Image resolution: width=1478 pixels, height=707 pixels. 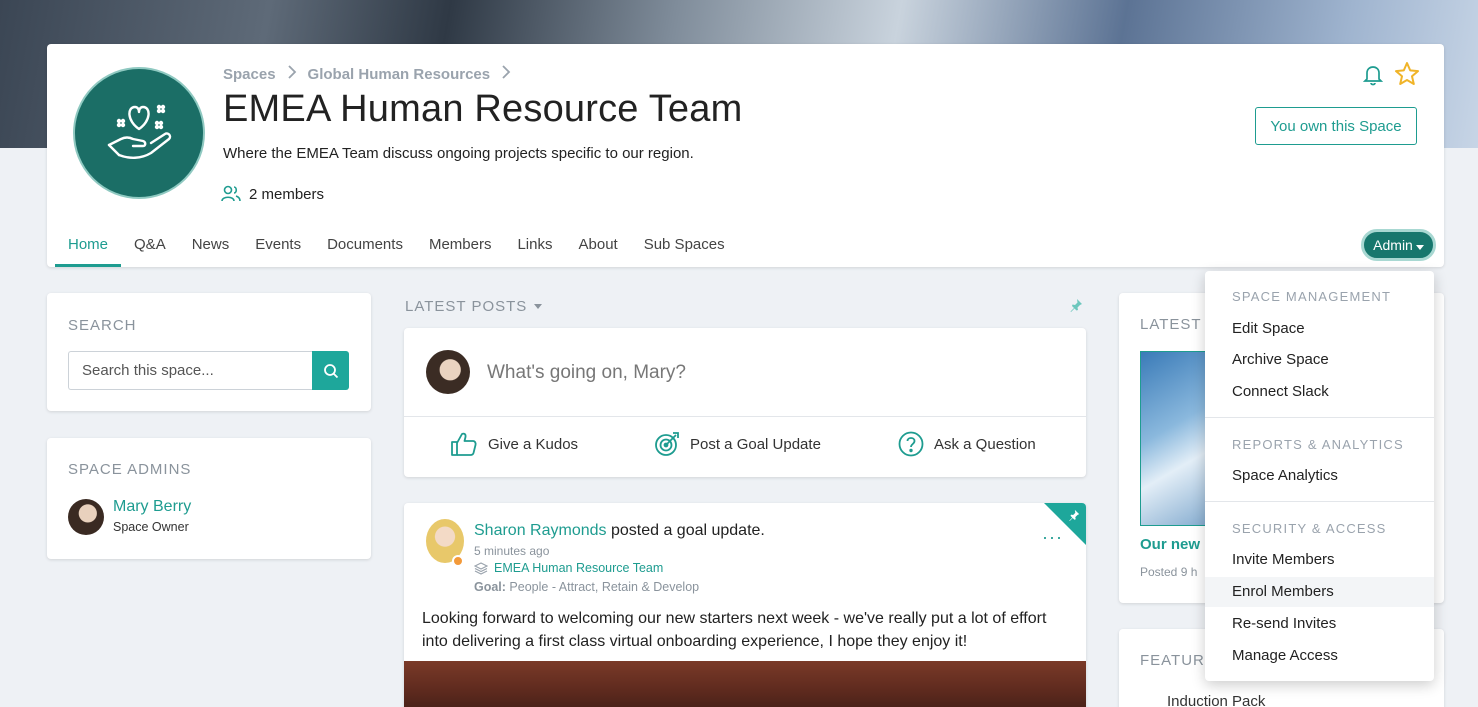 I want to click on thumbs-up-icon, so click(x=464, y=444).